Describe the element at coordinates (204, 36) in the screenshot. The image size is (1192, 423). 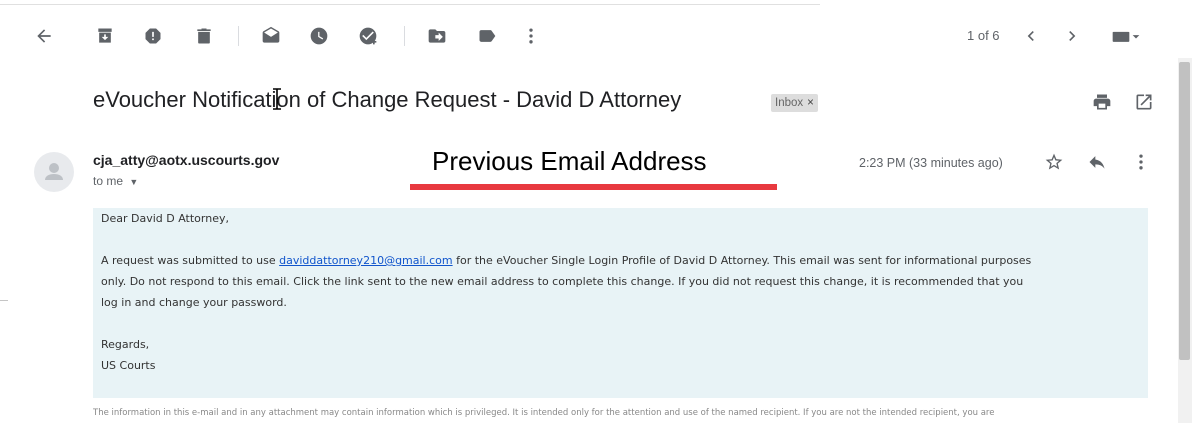
I see `delete-icon` at that location.